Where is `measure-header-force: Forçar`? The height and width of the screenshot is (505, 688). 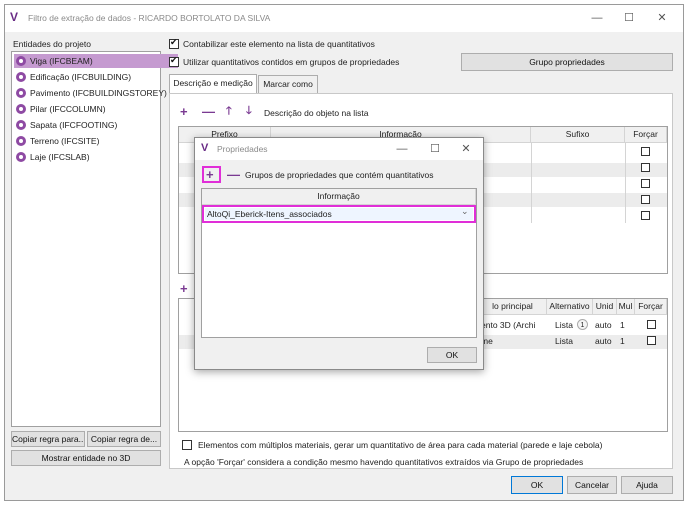
measure-header-force: Forçar is located at coordinates (651, 307).